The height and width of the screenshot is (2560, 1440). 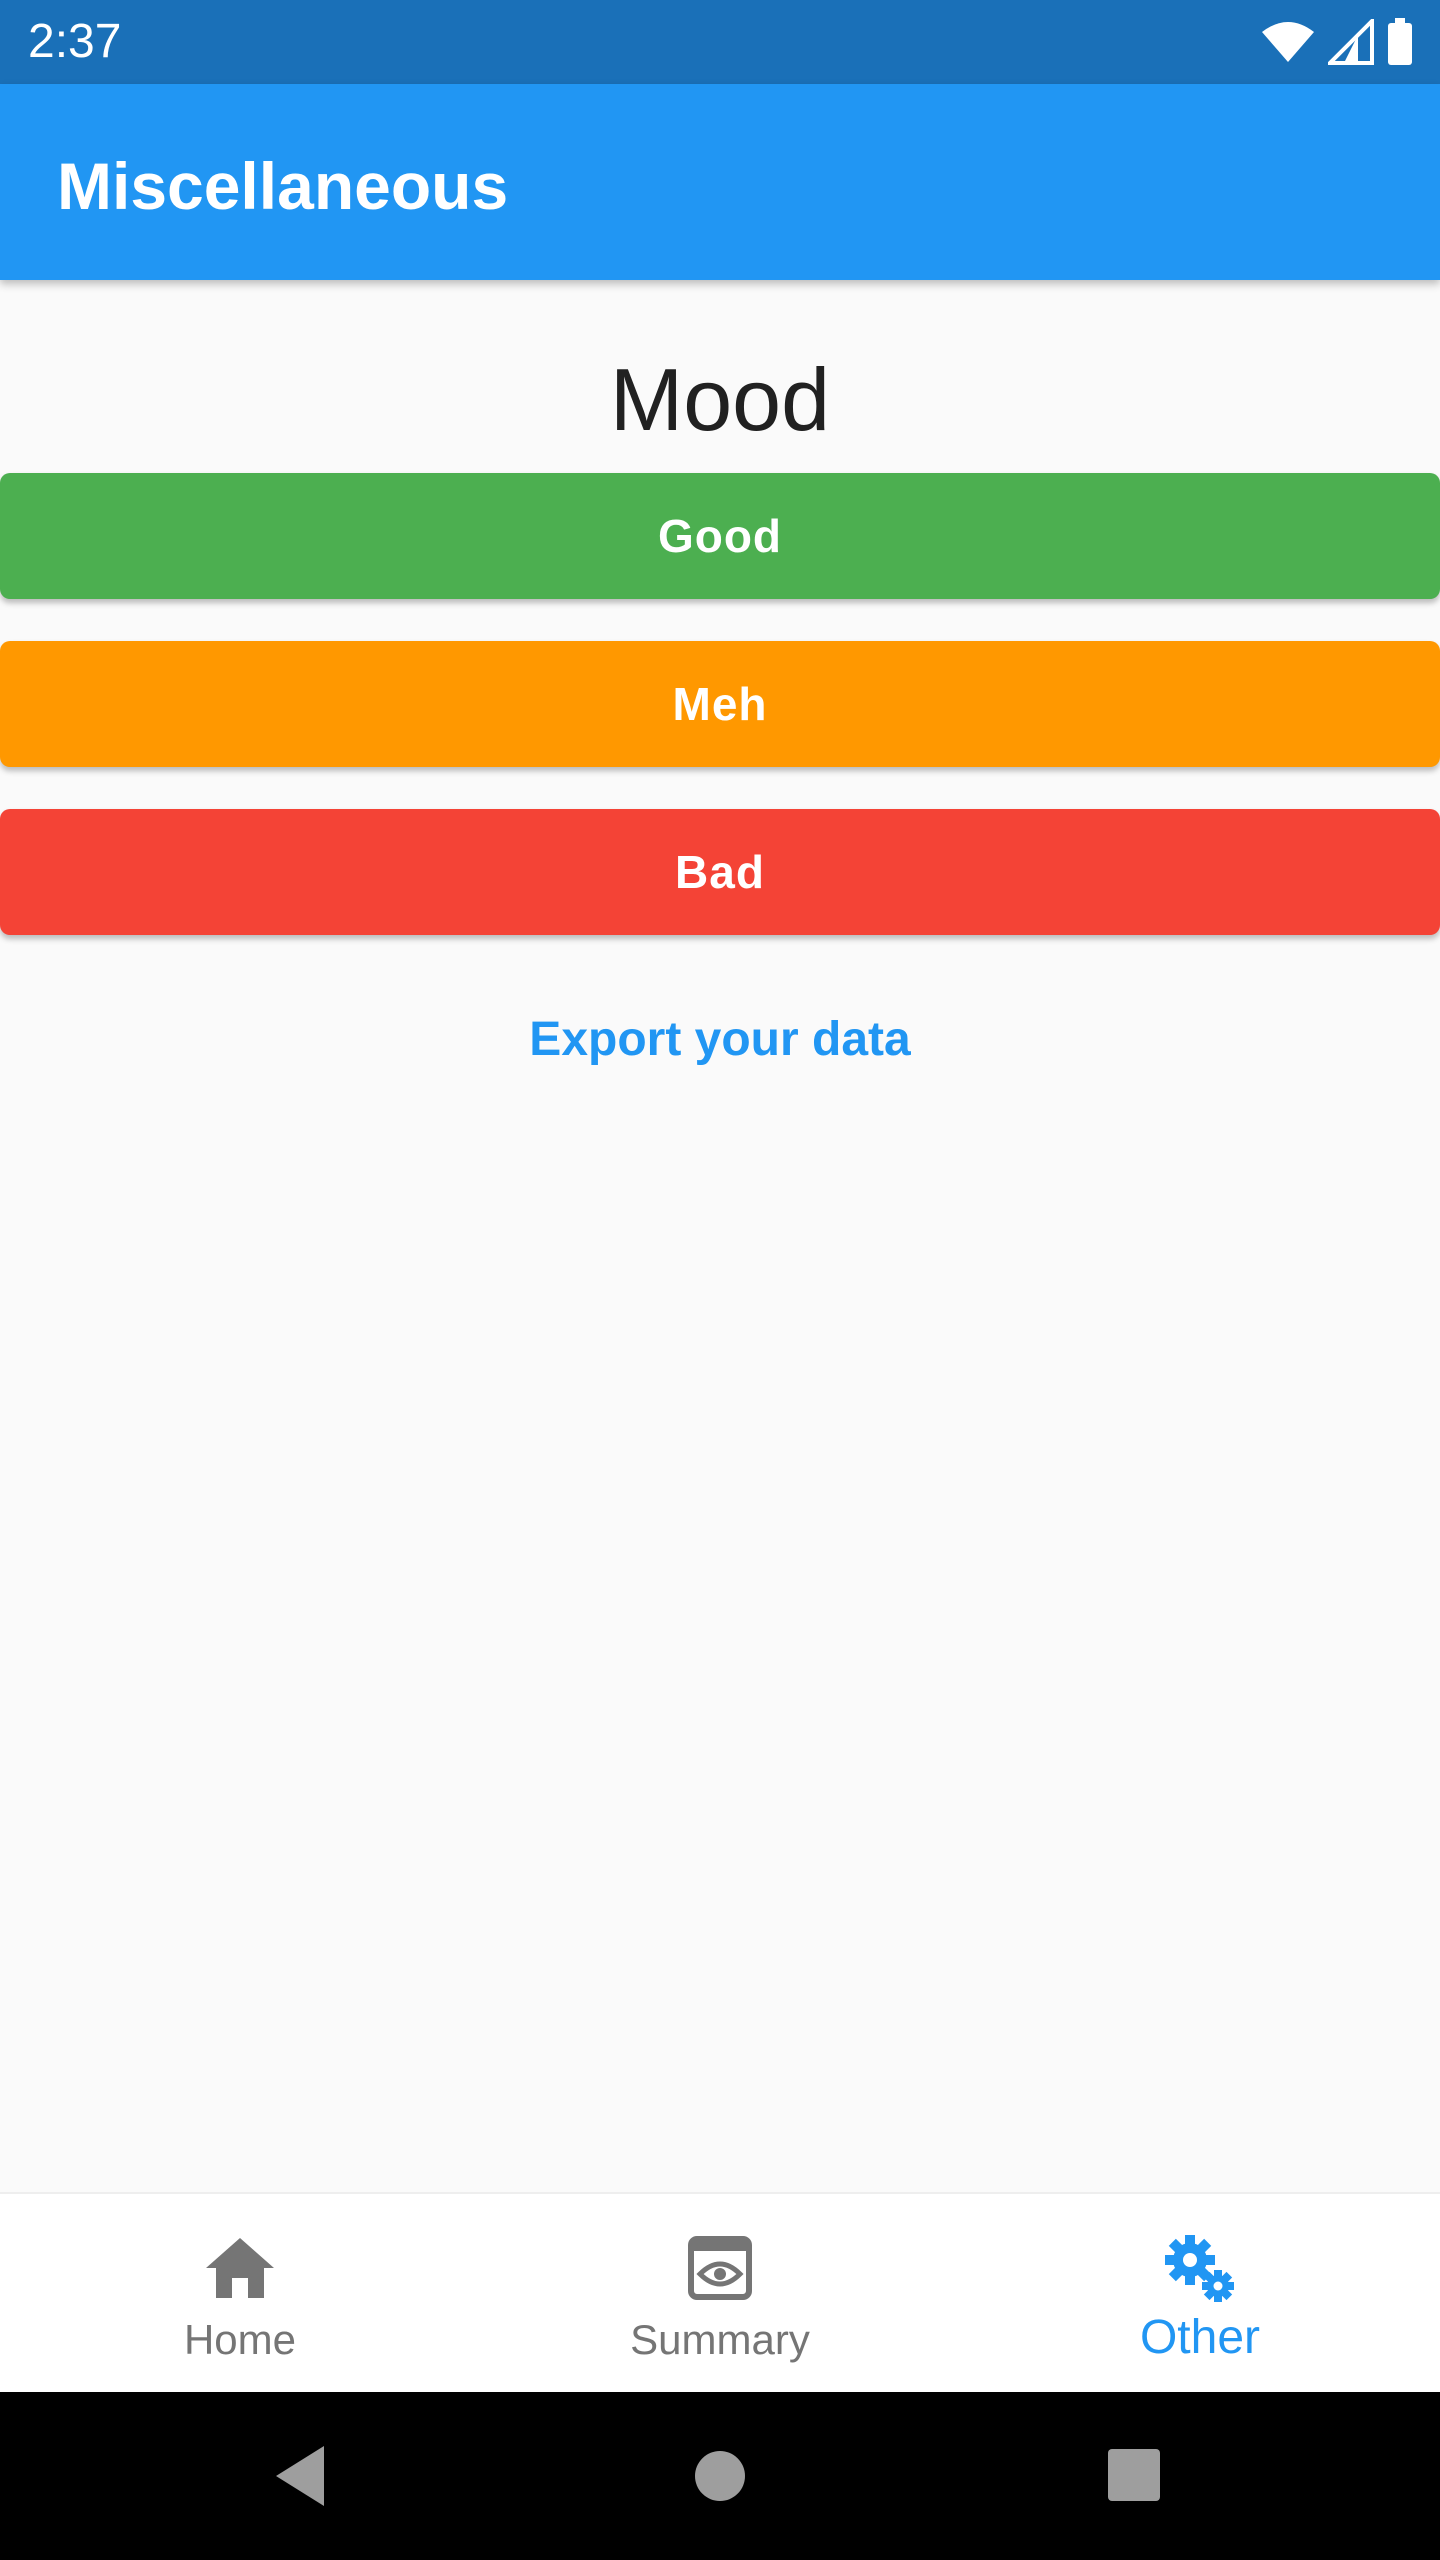 I want to click on recents-icon, so click(x=1134, y=2475).